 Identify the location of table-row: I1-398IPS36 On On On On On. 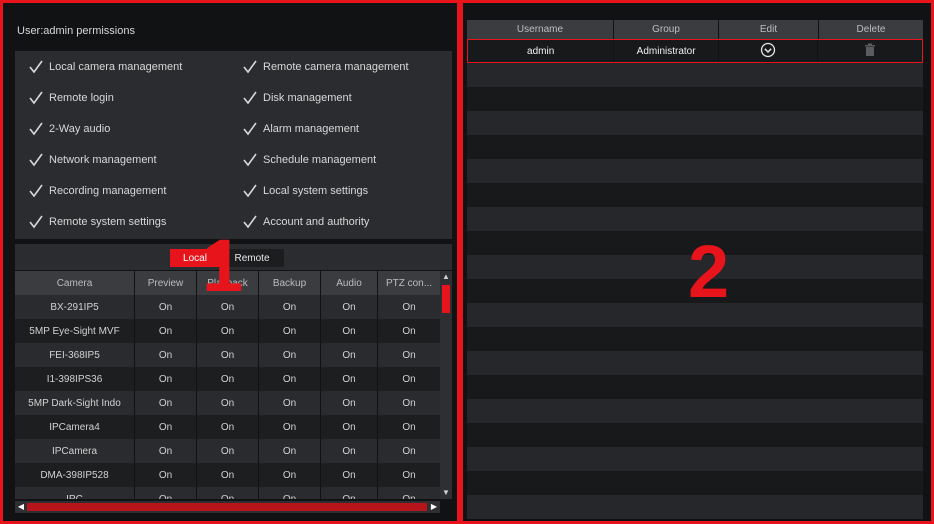
(227, 379).